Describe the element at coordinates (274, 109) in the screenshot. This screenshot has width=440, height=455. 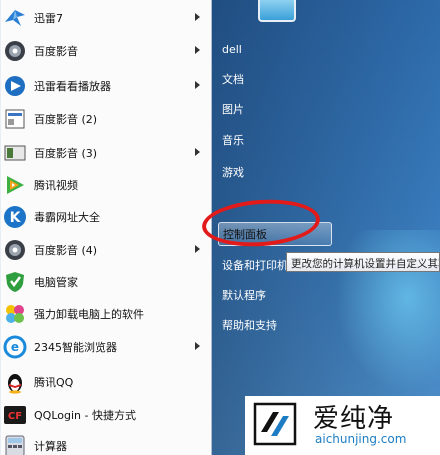
I see `places-item-pictures: 图片` at that location.